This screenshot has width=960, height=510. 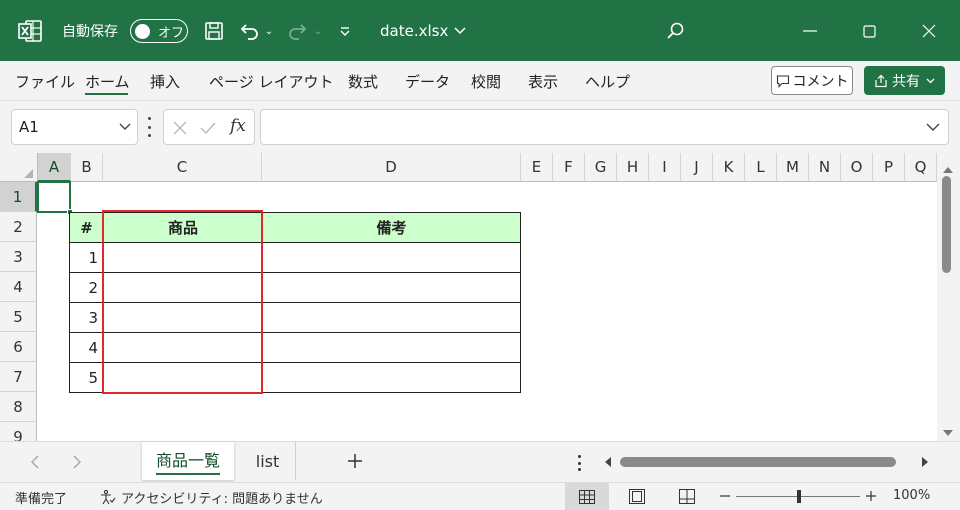 What do you see at coordinates (911, 495) in the screenshot?
I see `zoom-level: 100%` at bounding box center [911, 495].